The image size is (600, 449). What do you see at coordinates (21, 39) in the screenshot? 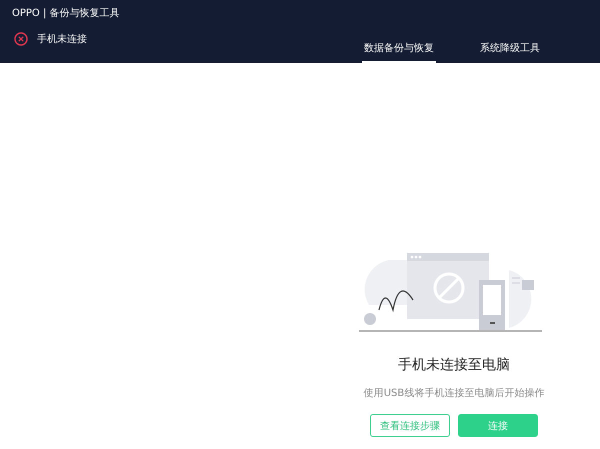
I see `error-icon` at bounding box center [21, 39].